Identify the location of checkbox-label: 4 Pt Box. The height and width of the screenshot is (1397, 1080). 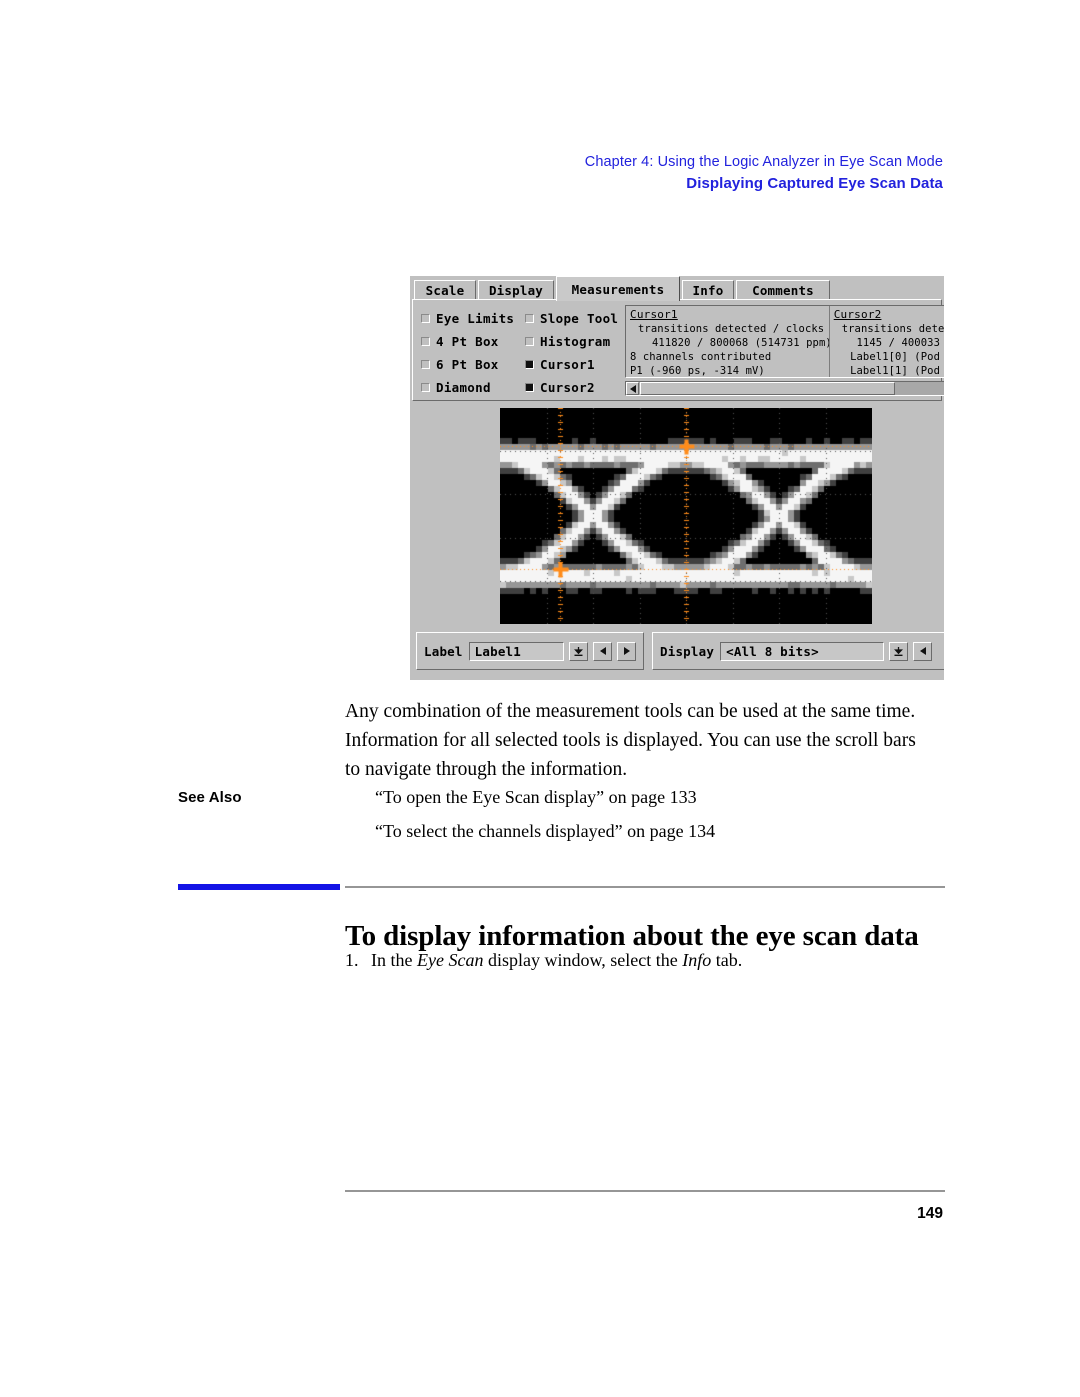
(467, 341).